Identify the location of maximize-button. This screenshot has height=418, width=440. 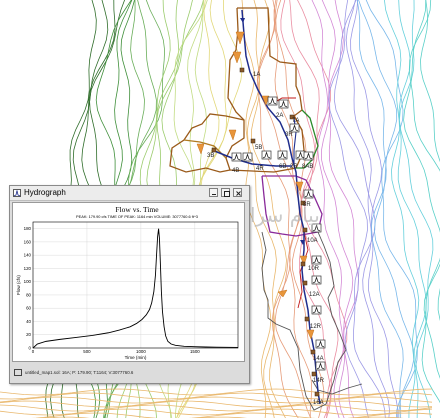
(225, 192).